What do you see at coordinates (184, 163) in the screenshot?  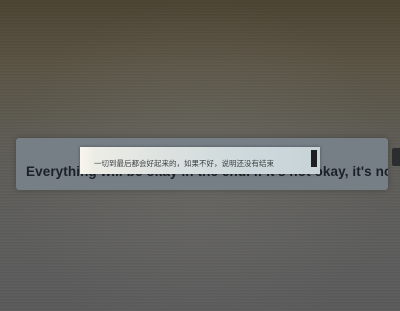 I see `chinese-subtitle-text: 一切到最后都会好起来的，如果不好，说明还没有结束` at bounding box center [184, 163].